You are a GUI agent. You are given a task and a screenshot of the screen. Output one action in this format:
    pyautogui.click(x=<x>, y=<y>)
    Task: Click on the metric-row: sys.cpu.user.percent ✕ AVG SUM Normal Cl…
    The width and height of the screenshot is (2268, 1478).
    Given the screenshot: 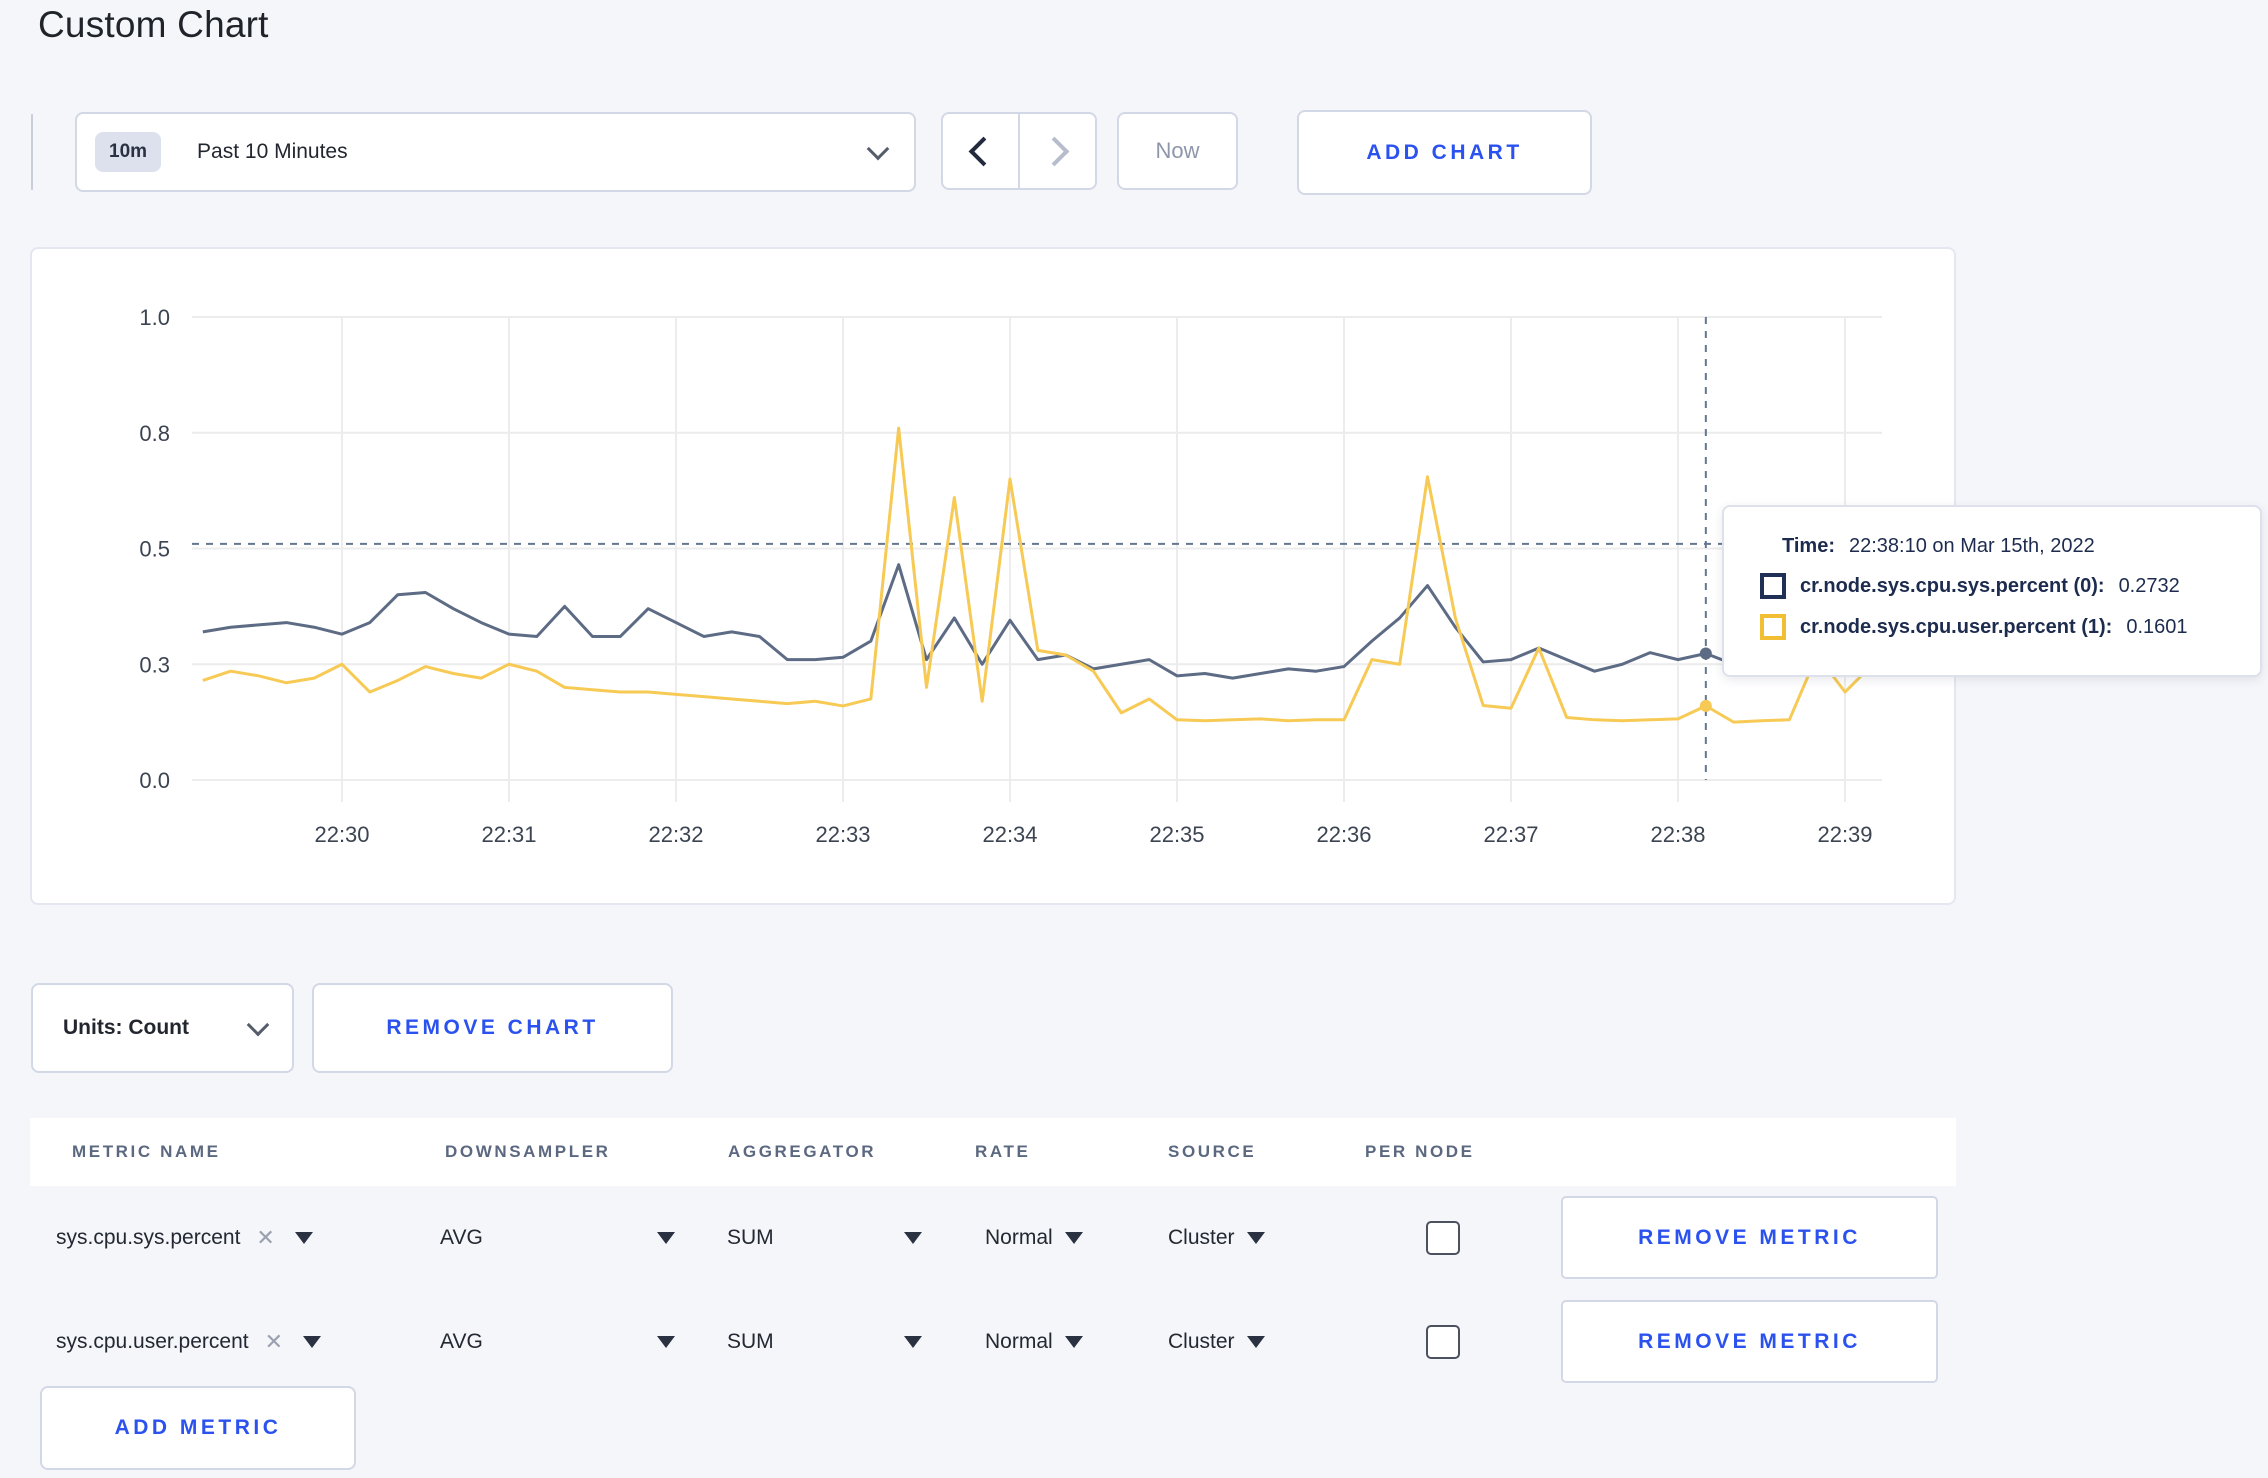 What is the action you would take?
    pyautogui.click(x=993, y=1342)
    